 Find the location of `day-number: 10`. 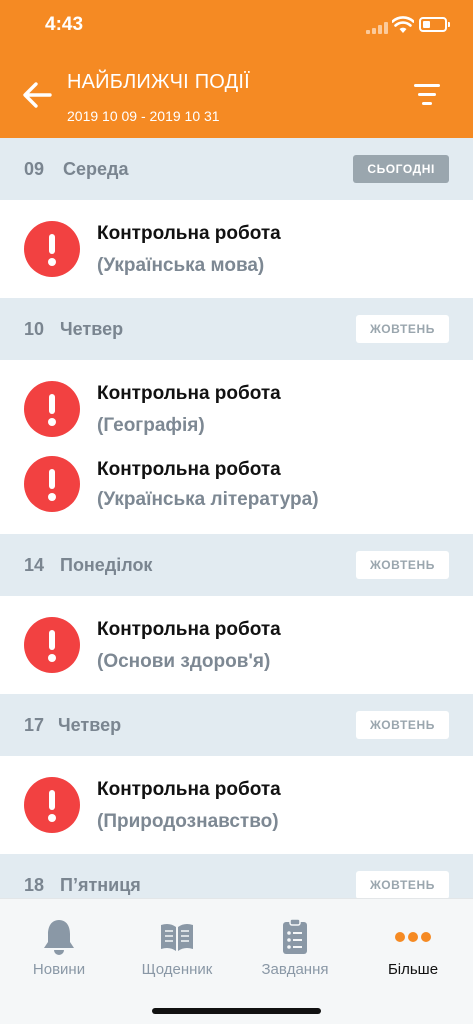

day-number: 10 is located at coordinates (34, 329).